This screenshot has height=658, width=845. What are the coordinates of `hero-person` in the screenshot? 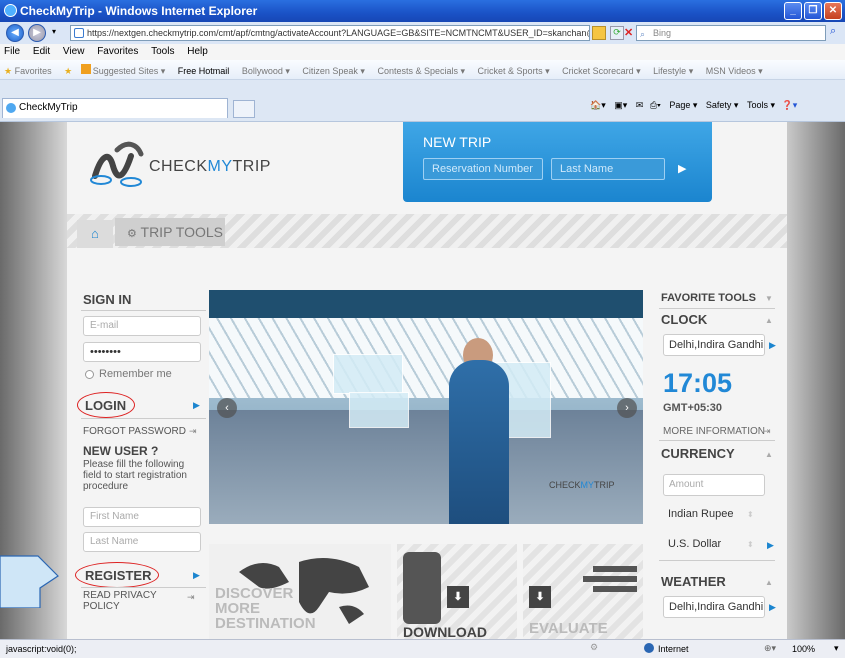 It's located at (479, 442).